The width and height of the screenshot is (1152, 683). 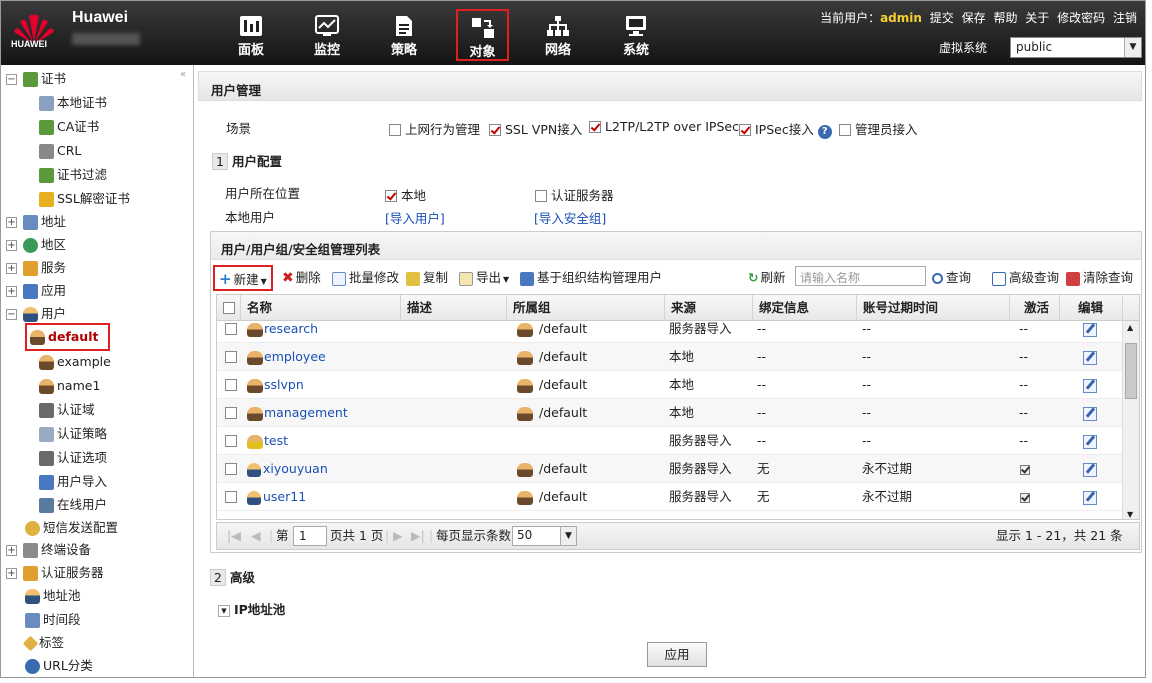 What do you see at coordinates (48, 550) in the screenshot?
I see `tree-item-terminal-device: + 终端设备` at bounding box center [48, 550].